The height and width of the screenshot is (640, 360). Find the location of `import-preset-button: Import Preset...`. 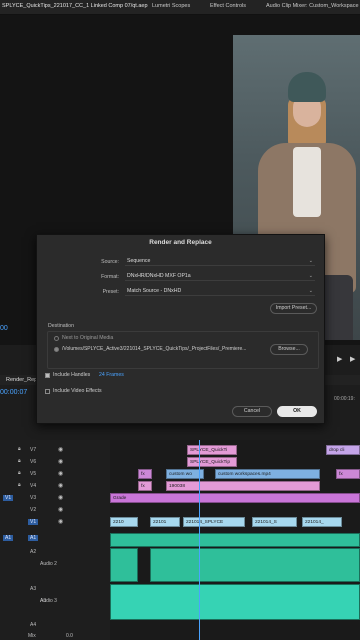

import-preset-button: Import Preset... is located at coordinates (293, 308).